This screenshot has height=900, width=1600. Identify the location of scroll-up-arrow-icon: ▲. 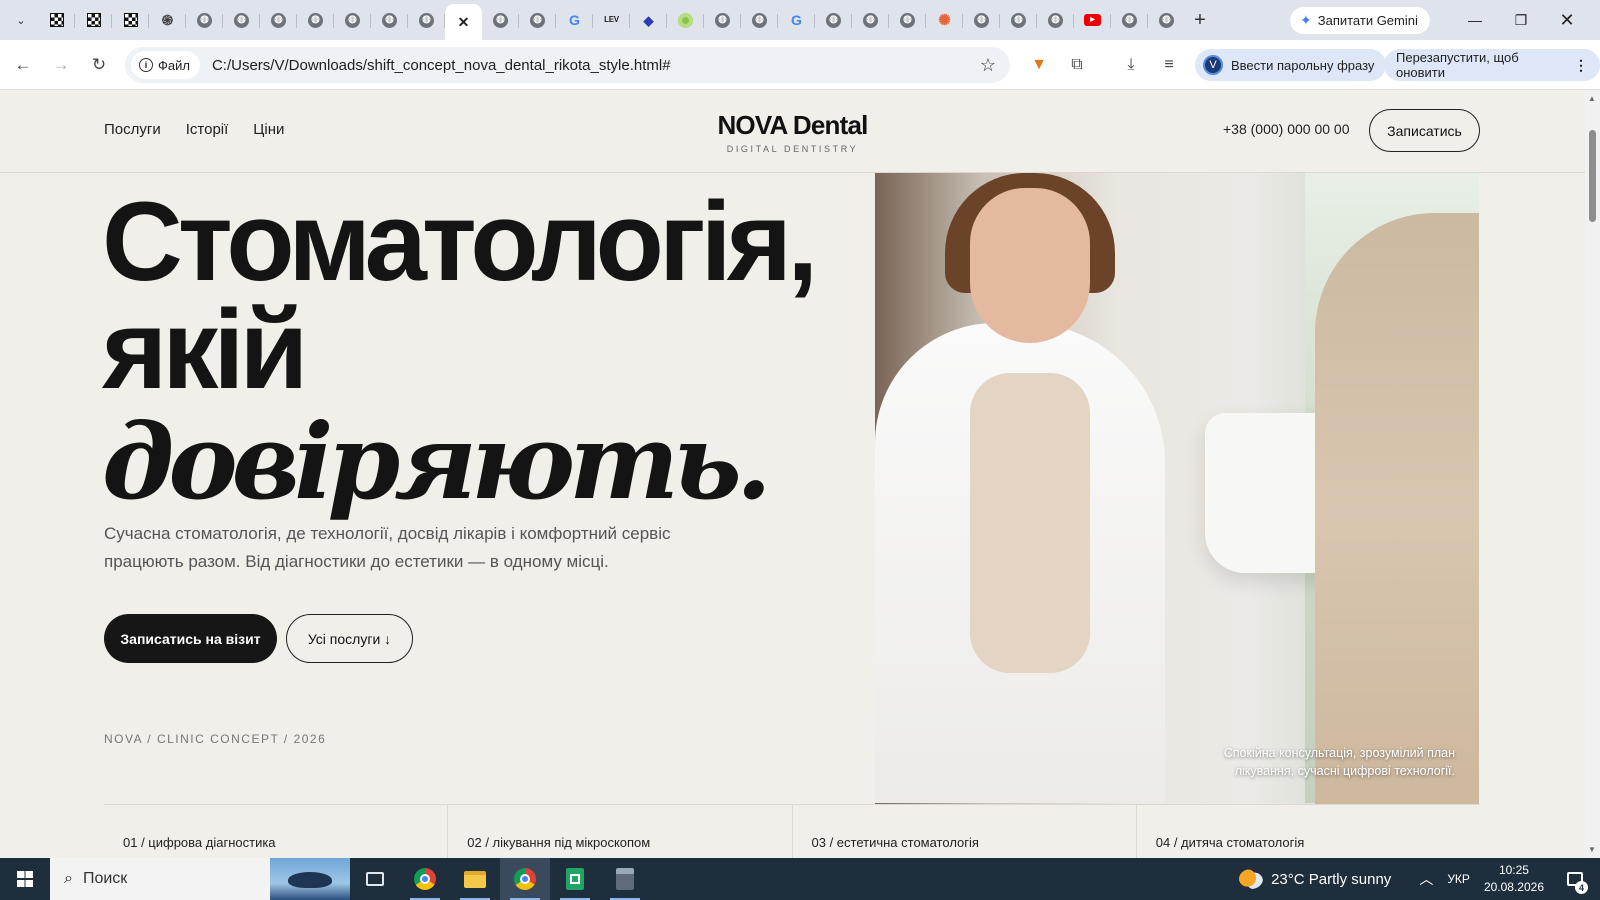
(1592, 98).